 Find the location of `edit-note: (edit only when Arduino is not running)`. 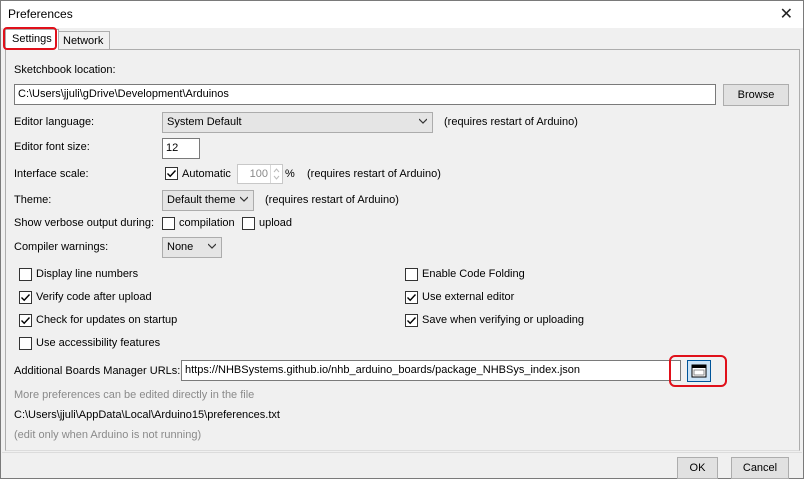

edit-note: (edit only when Arduino is not running) is located at coordinates (108, 435).